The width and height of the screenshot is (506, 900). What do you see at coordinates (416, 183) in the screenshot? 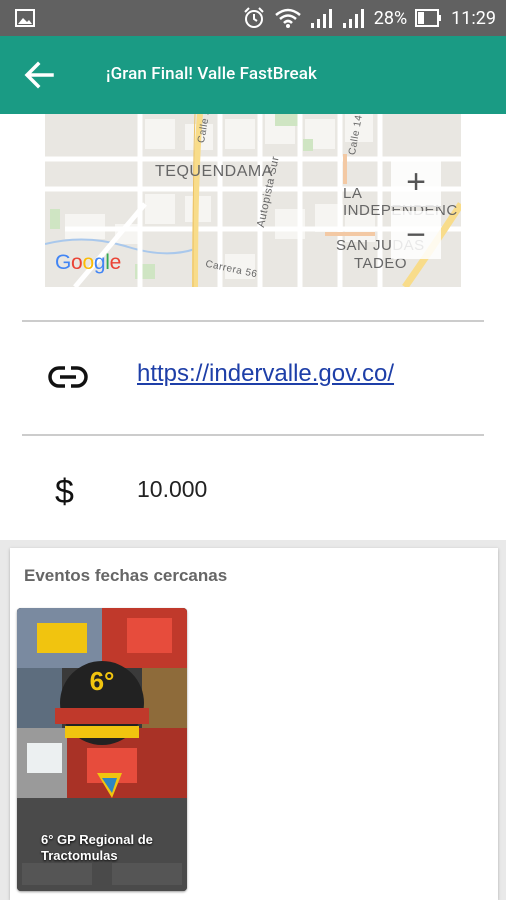
I see `zoom-in-button: +` at bounding box center [416, 183].